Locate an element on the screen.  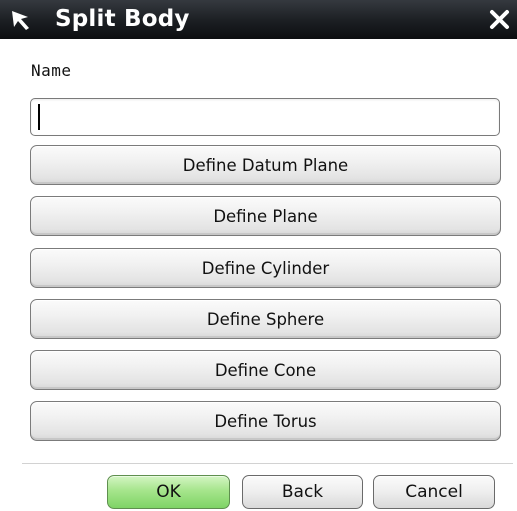
define-datum-plane-button: Define Datum Plane is located at coordinates (265, 165).